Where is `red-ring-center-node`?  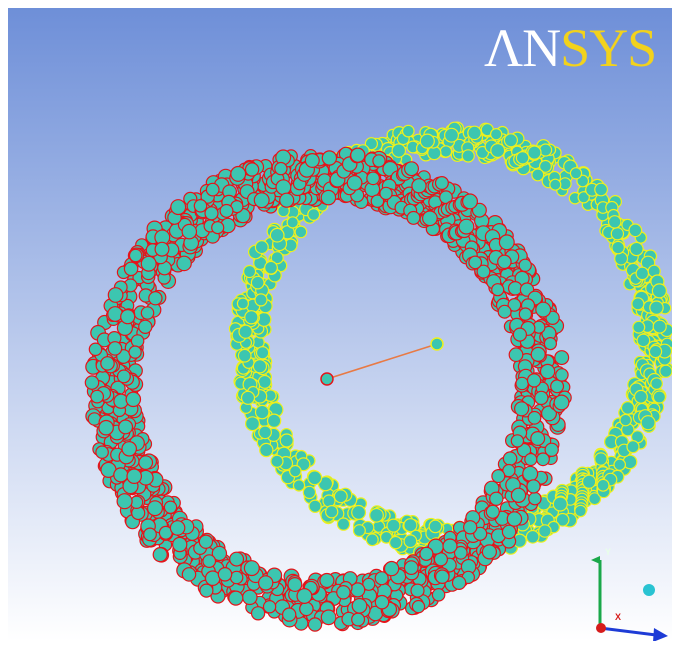
red-ring-center-node is located at coordinates (327, 379).